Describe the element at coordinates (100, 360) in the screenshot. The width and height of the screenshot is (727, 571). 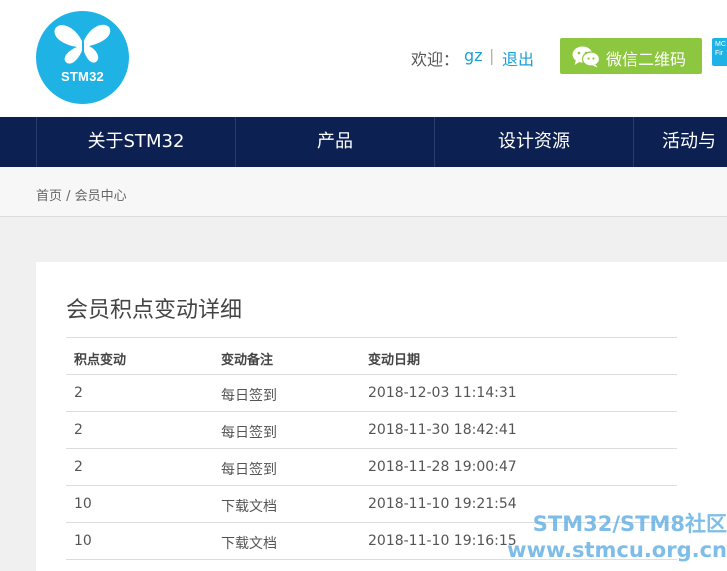
I see `column-header-points: 积点变动` at that location.